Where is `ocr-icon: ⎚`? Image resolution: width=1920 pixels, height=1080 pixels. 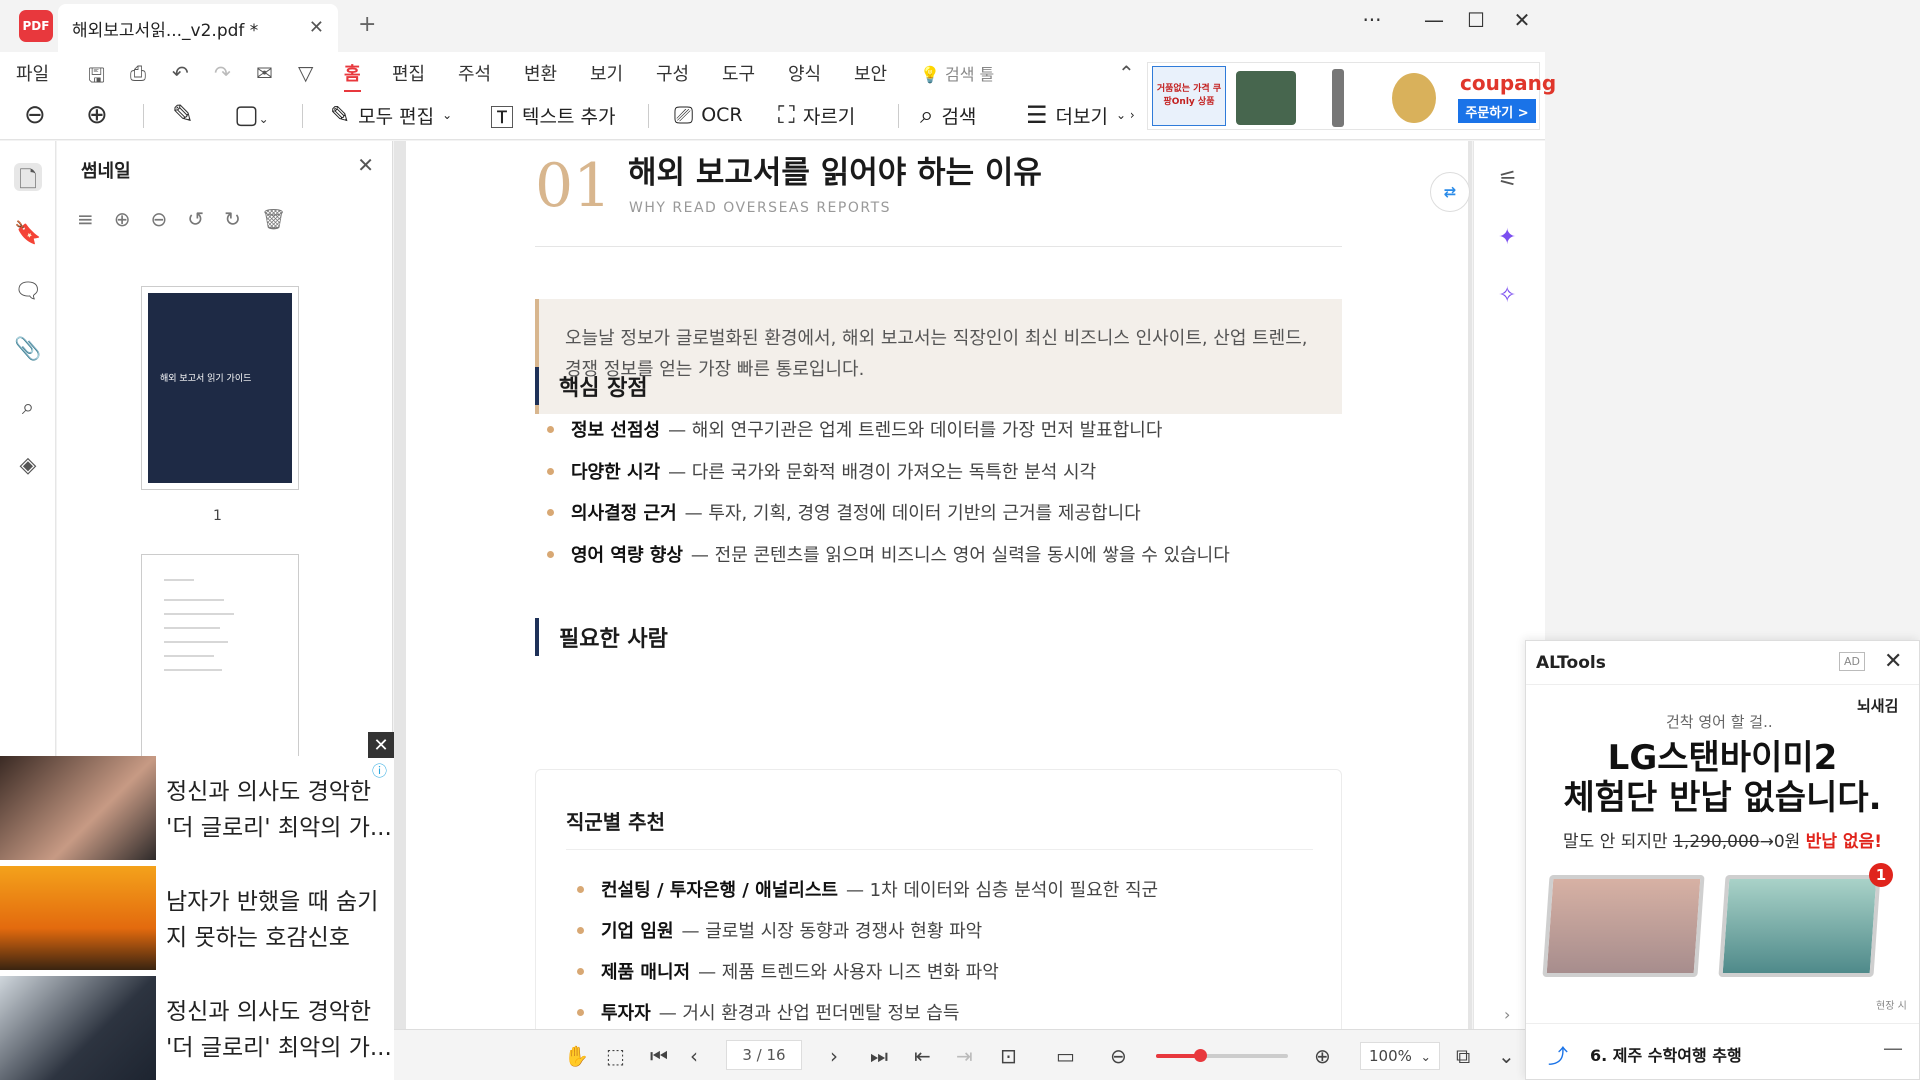 ocr-icon: ⎚ is located at coordinates (684, 115).